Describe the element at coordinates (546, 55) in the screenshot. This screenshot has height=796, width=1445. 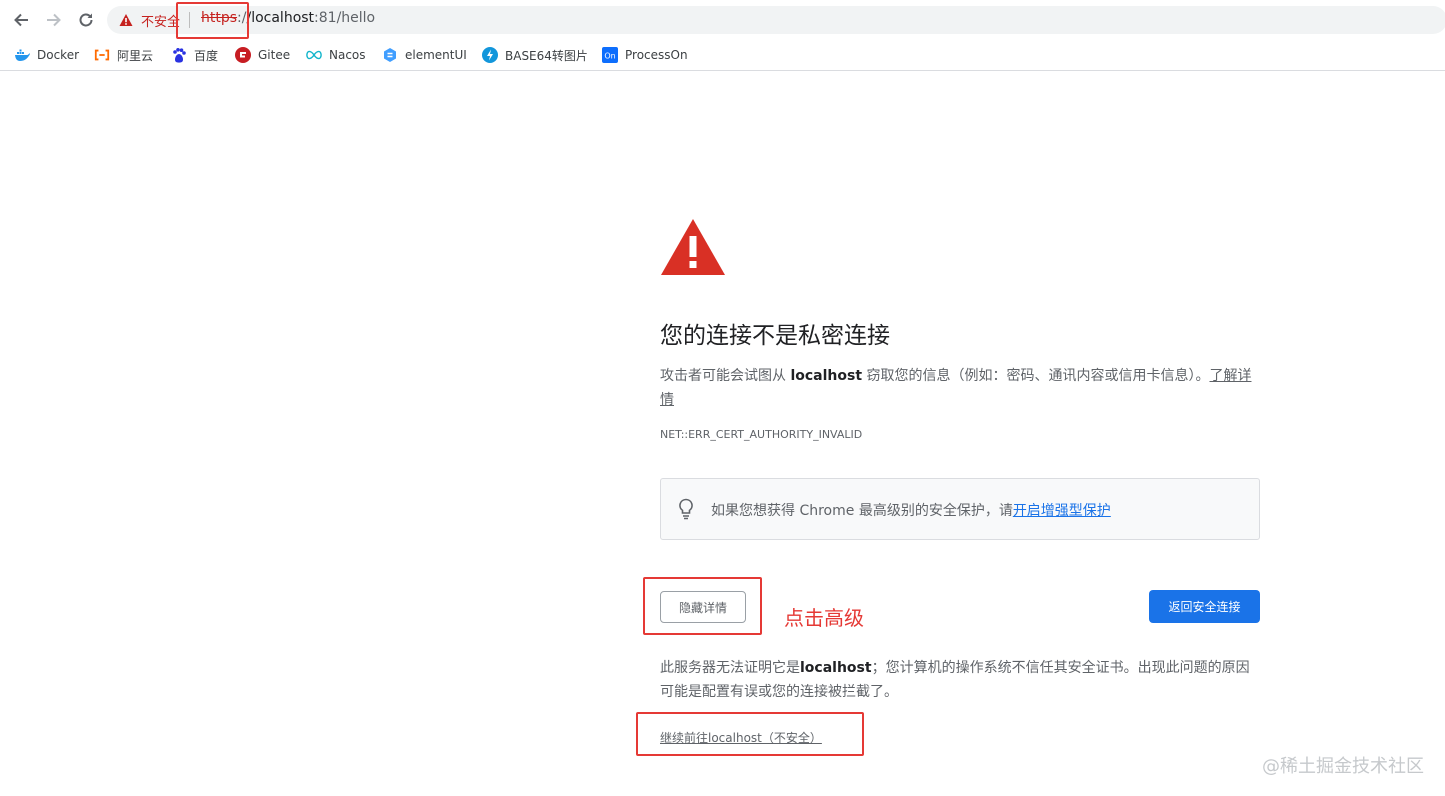
I see `bookmark-label: BASE64转图片` at that location.